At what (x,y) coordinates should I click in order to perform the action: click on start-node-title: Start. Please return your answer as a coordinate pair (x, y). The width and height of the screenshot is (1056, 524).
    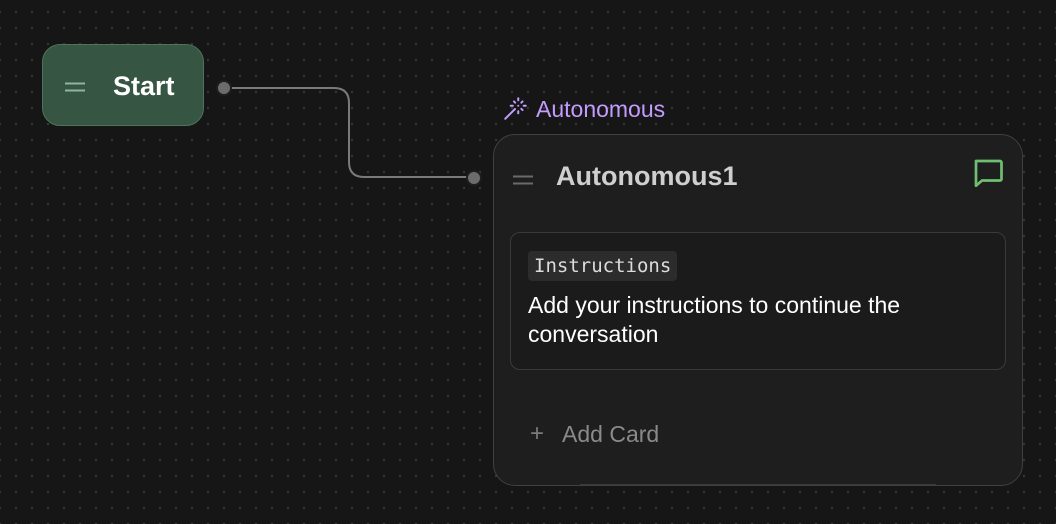
    Looking at the image, I should click on (144, 86).